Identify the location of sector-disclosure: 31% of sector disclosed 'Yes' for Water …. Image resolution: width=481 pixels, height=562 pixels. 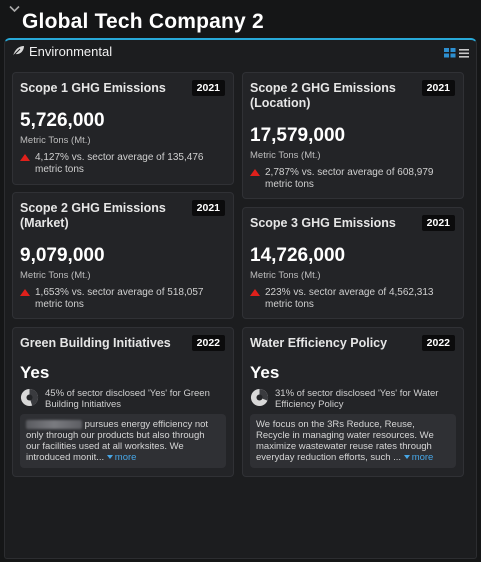
(352, 399).